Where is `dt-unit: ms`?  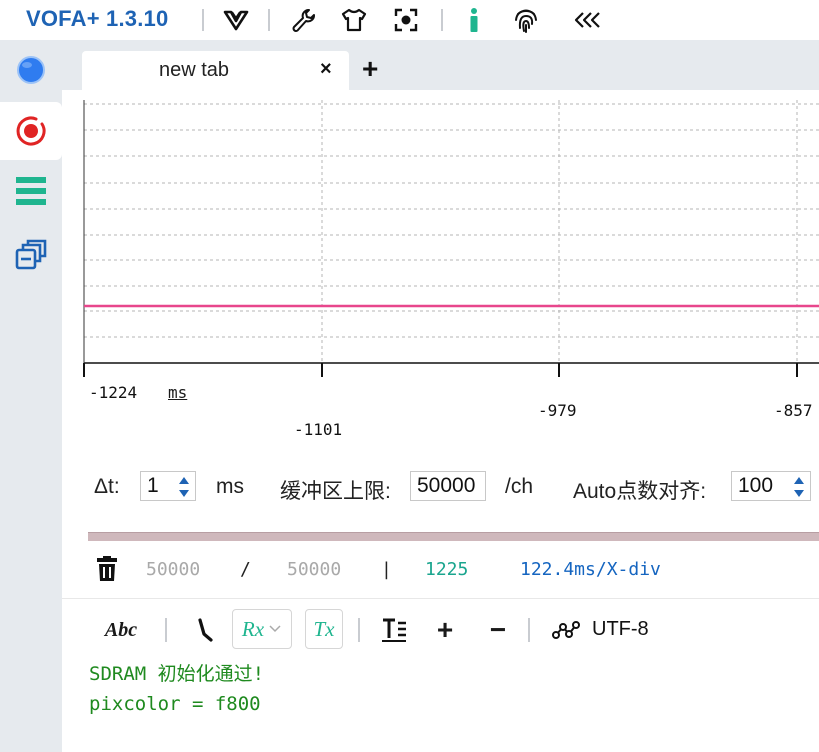
dt-unit: ms is located at coordinates (230, 486).